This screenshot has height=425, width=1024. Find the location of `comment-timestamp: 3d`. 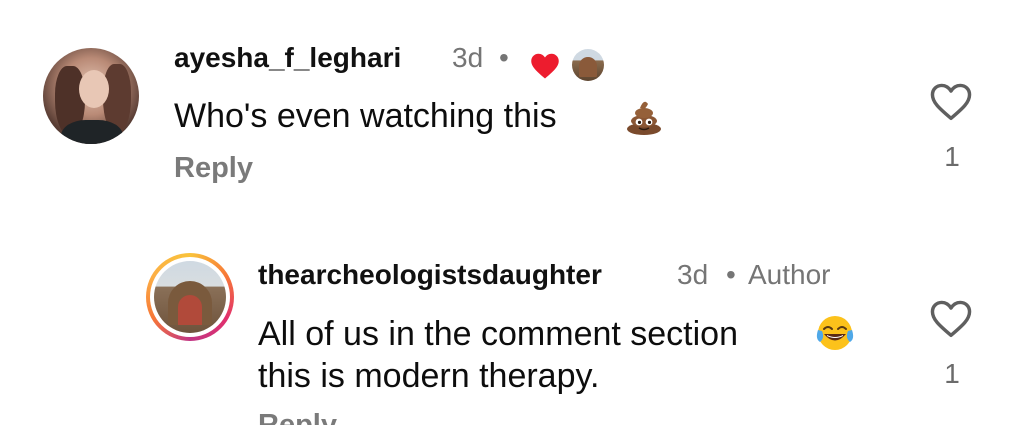

comment-timestamp: 3d is located at coordinates (468, 57).